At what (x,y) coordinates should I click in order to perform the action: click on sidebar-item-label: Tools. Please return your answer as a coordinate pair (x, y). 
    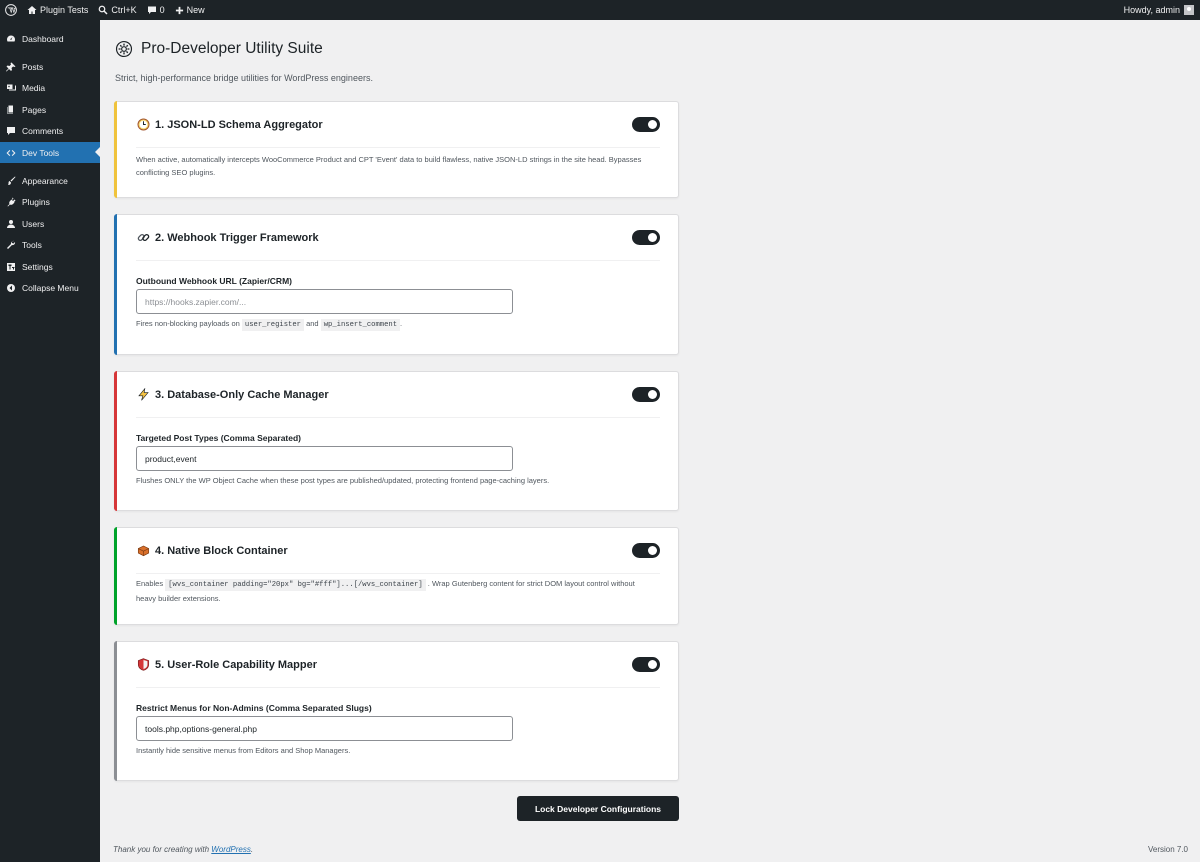
    Looking at the image, I should click on (32, 244).